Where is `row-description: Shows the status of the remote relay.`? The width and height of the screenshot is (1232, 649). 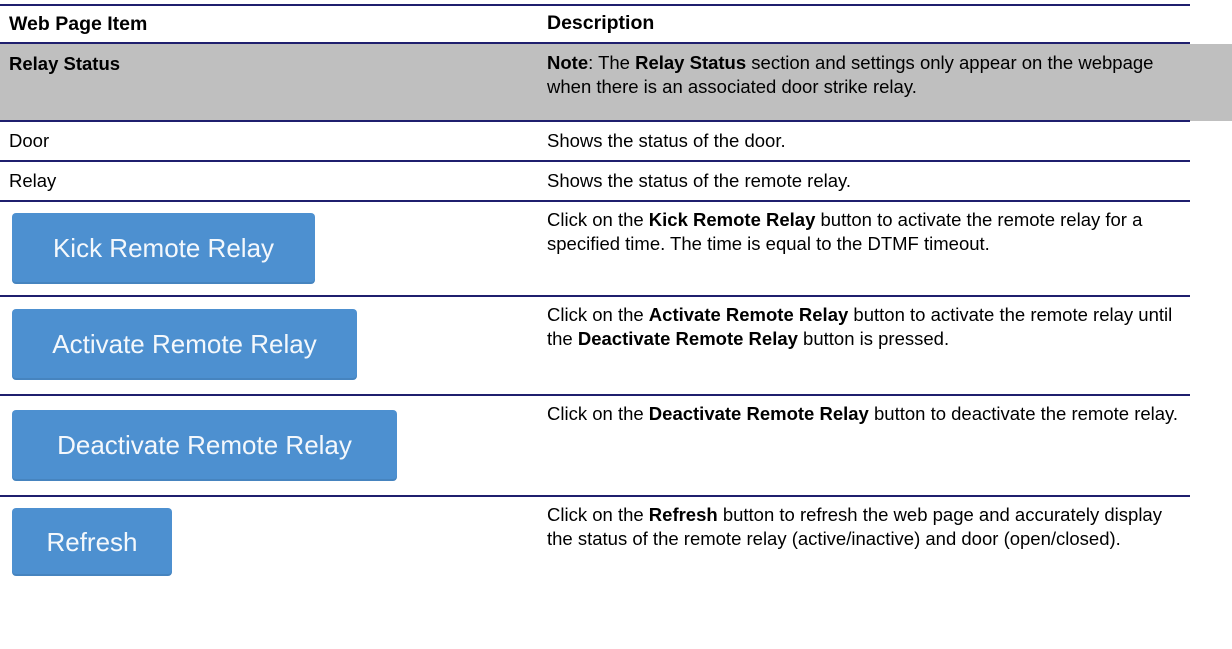
row-description: Shows the status of the remote relay. is located at coordinates (699, 181).